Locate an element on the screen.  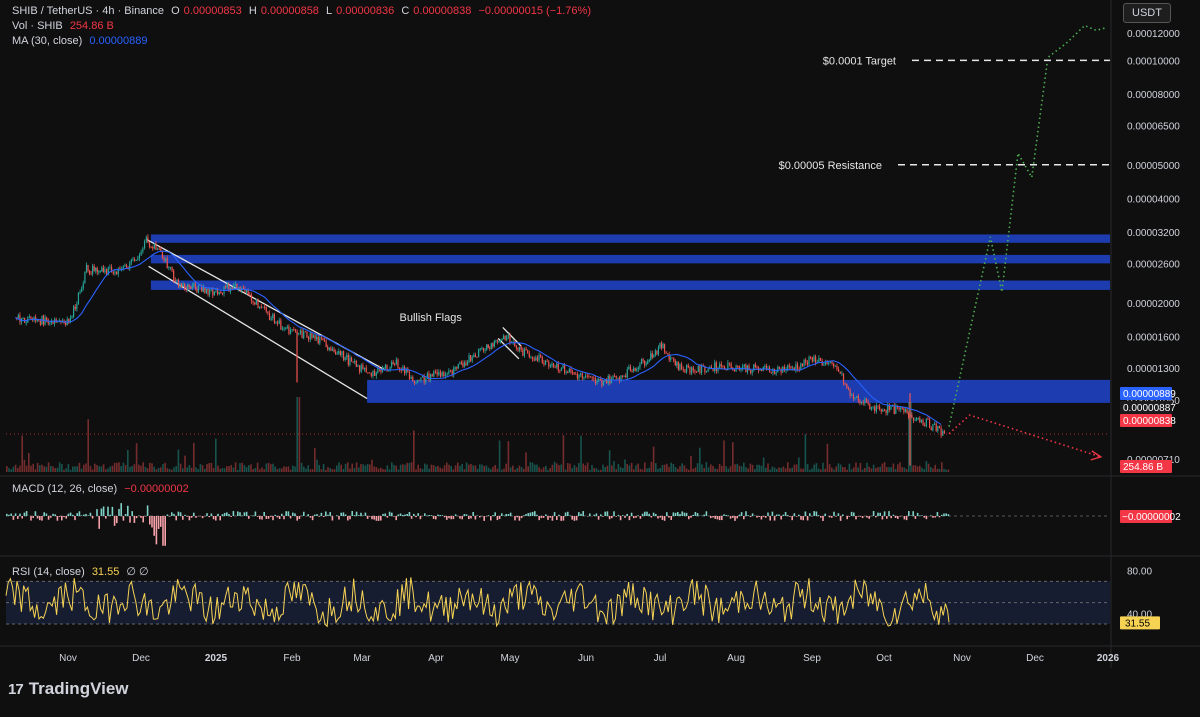
volume-value: 254.86 B is located at coordinates (91, 26).